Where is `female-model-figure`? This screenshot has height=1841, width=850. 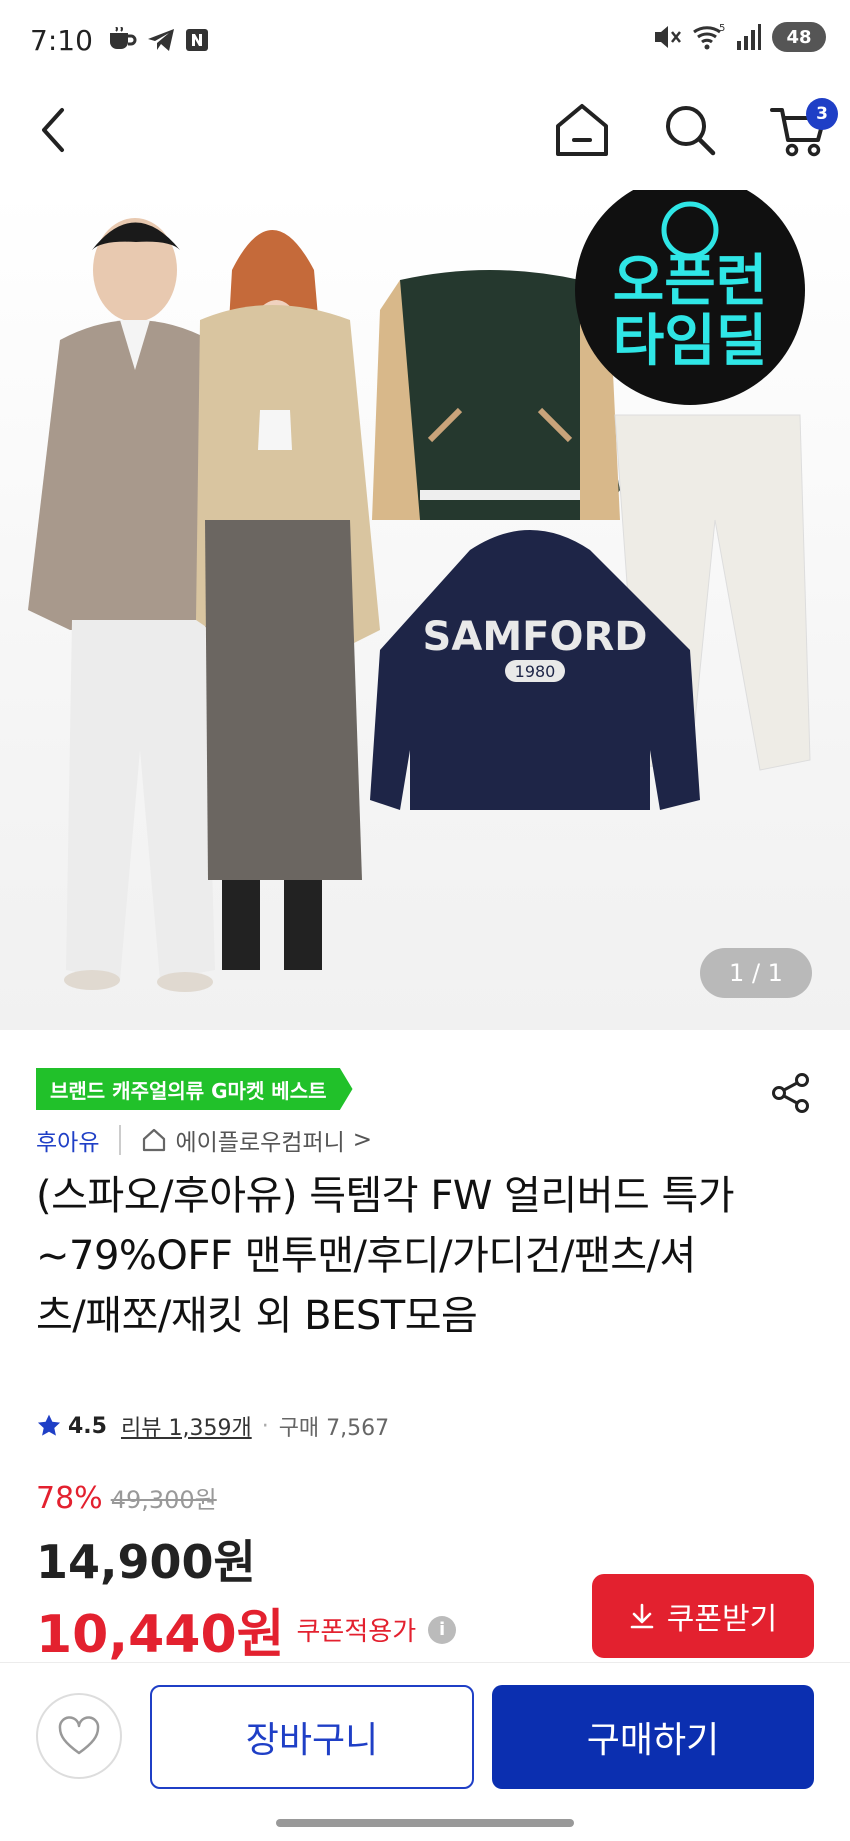 female-model-figure is located at coordinates (288, 600).